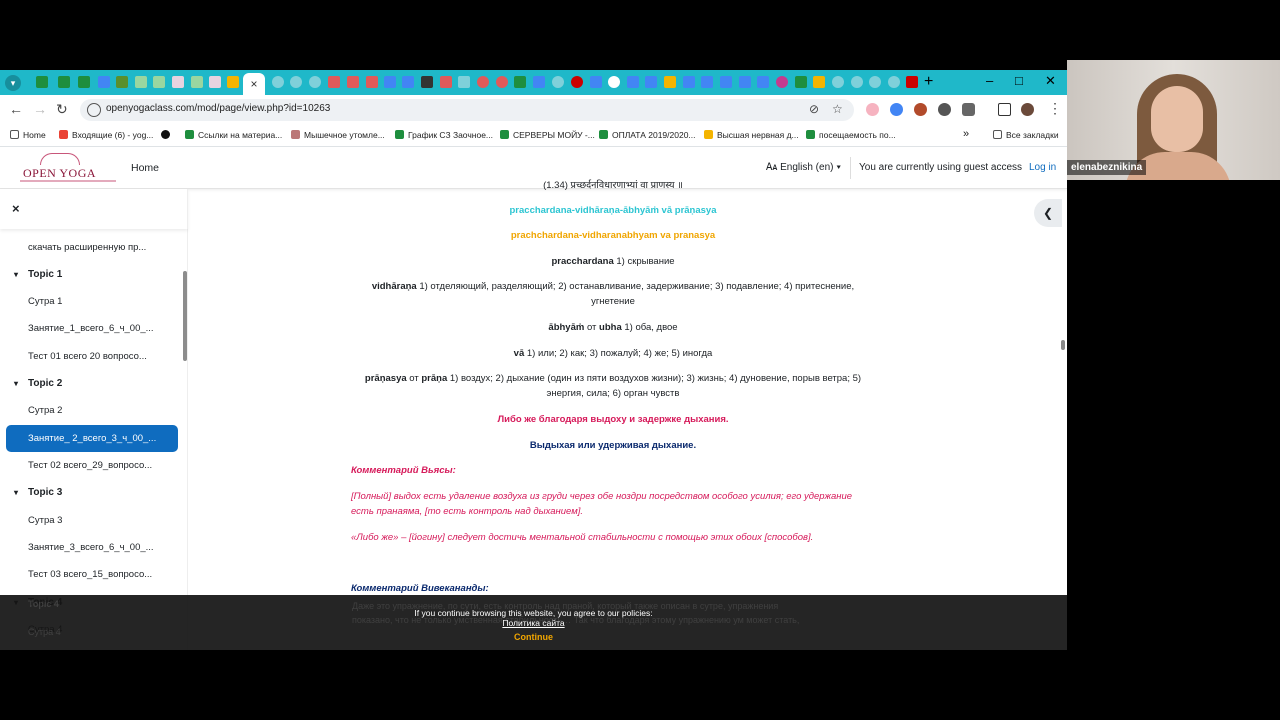  I want to click on active-tab: ×, so click(254, 84).